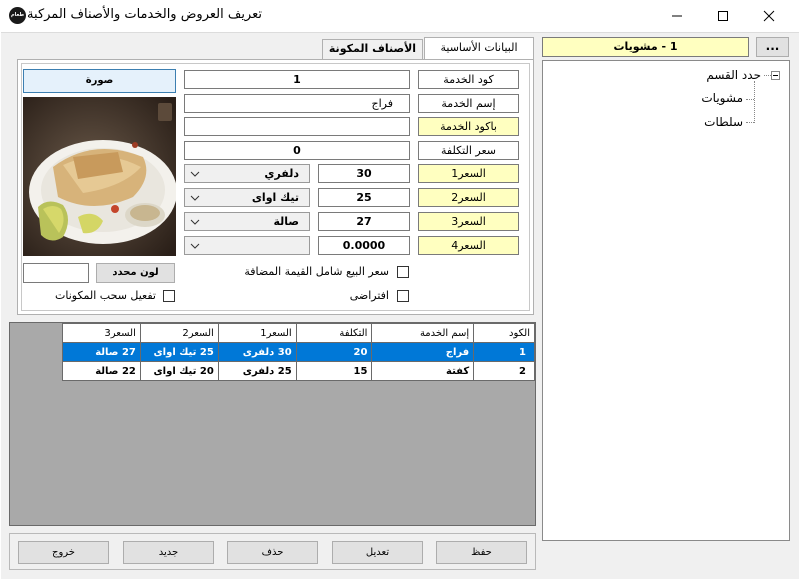 The height and width of the screenshot is (579, 799). I want to click on barcode-label: باكود الخدمة, so click(468, 126).